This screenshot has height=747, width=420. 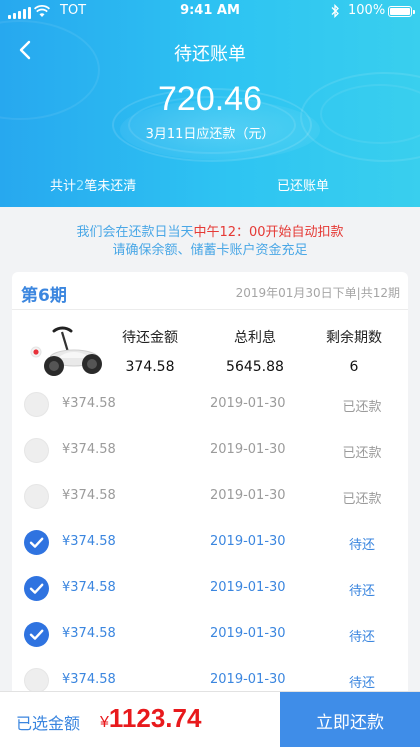 What do you see at coordinates (303, 184) in the screenshot?
I see `paid-bills-link: 已还账单` at bounding box center [303, 184].